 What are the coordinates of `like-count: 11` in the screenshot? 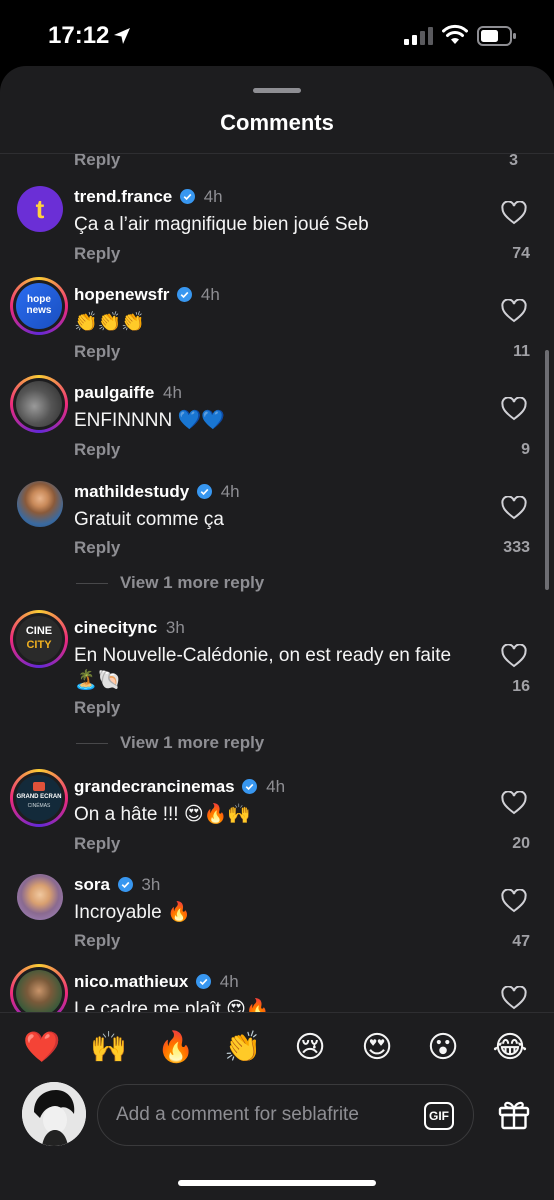 It's located at (521, 351).